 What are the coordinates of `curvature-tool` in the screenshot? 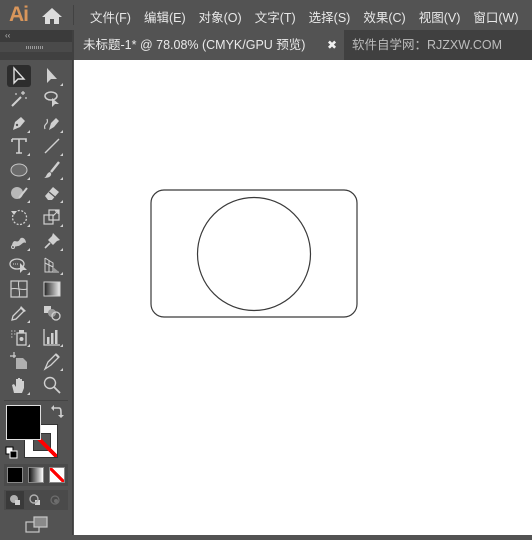 It's located at (52, 123).